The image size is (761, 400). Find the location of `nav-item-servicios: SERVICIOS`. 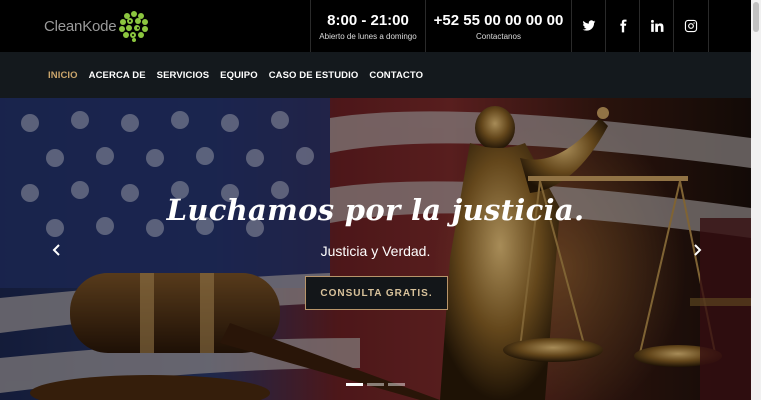

nav-item-servicios: SERVICIOS is located at coordinates (183, 75).